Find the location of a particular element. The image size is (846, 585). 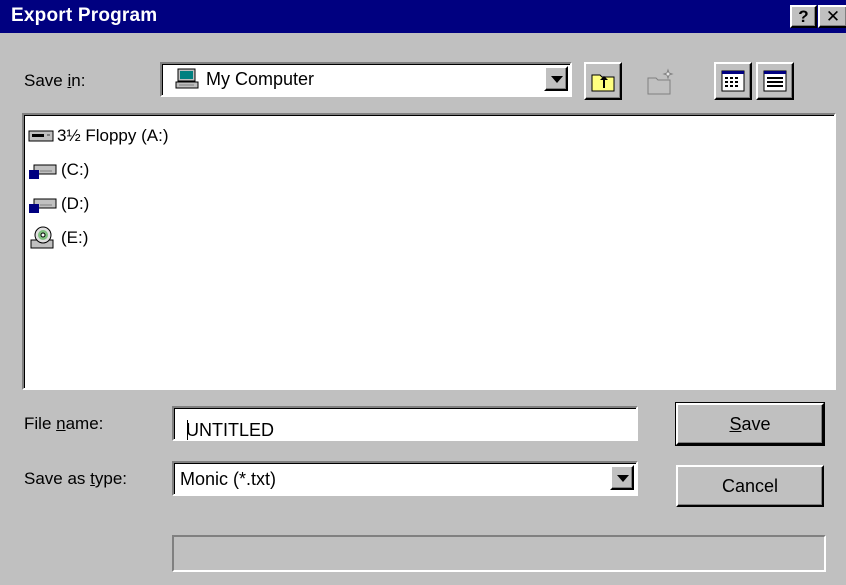

file-name-label: File name: is located at coordinates (64, 423).